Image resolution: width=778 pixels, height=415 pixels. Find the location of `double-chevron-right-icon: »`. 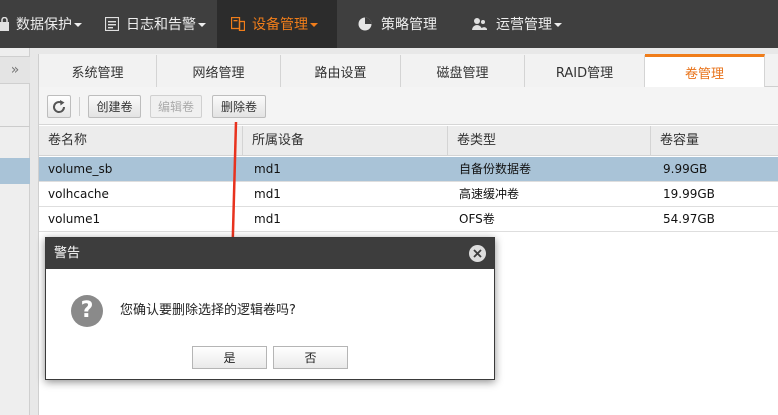

double-chevron-right-icon: » is located at coordinates (15, 70).